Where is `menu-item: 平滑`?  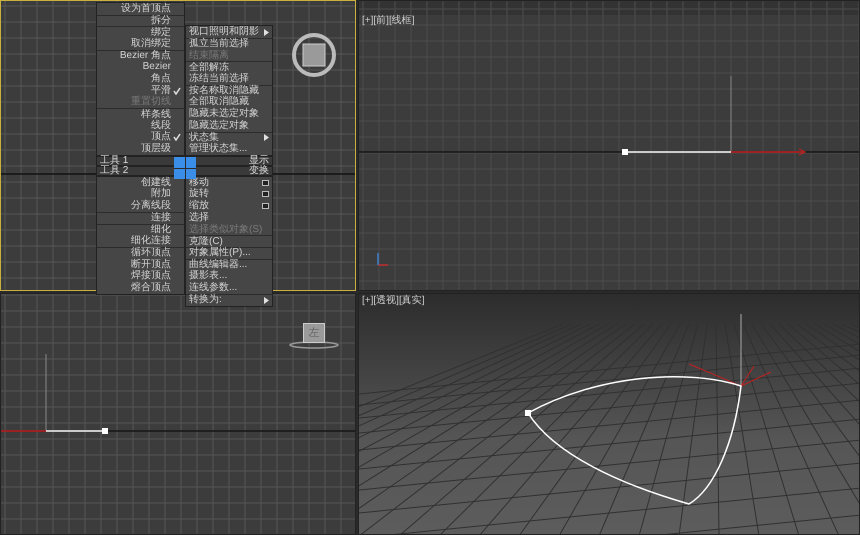
menu-item: 平滑 is located at coordinates (140, 90).